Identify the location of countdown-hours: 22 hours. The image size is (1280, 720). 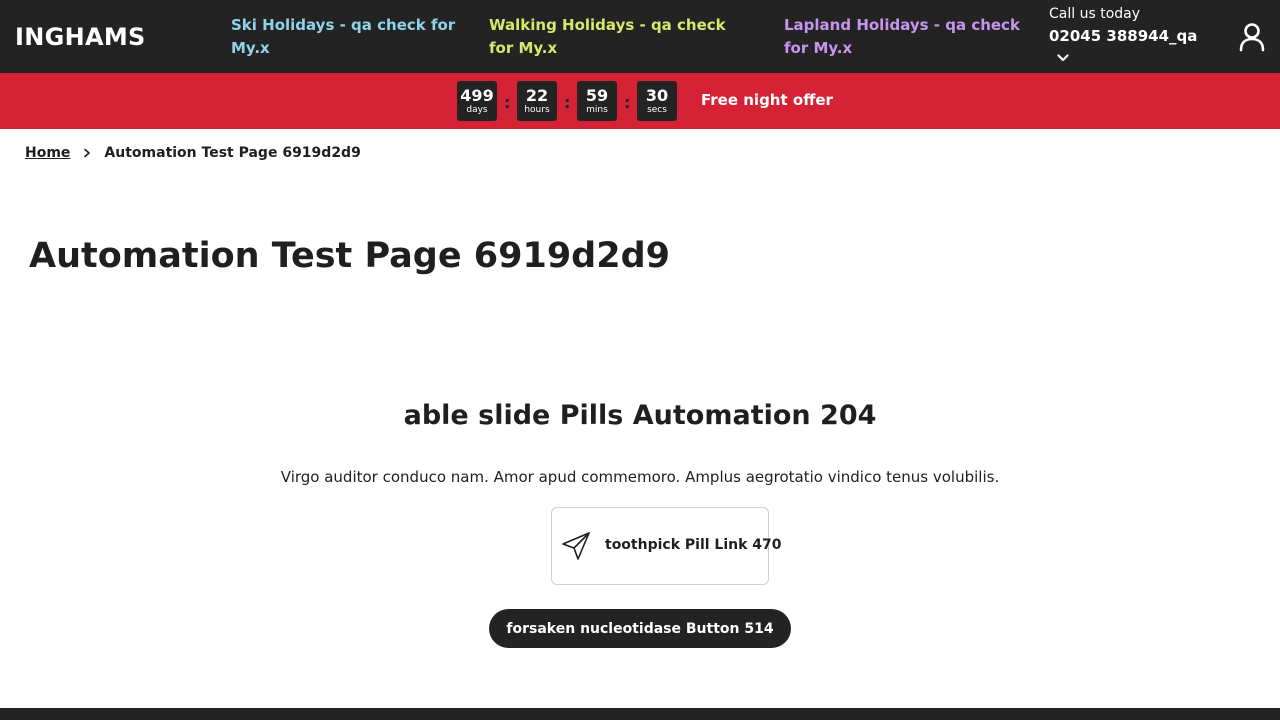
(537, 101).